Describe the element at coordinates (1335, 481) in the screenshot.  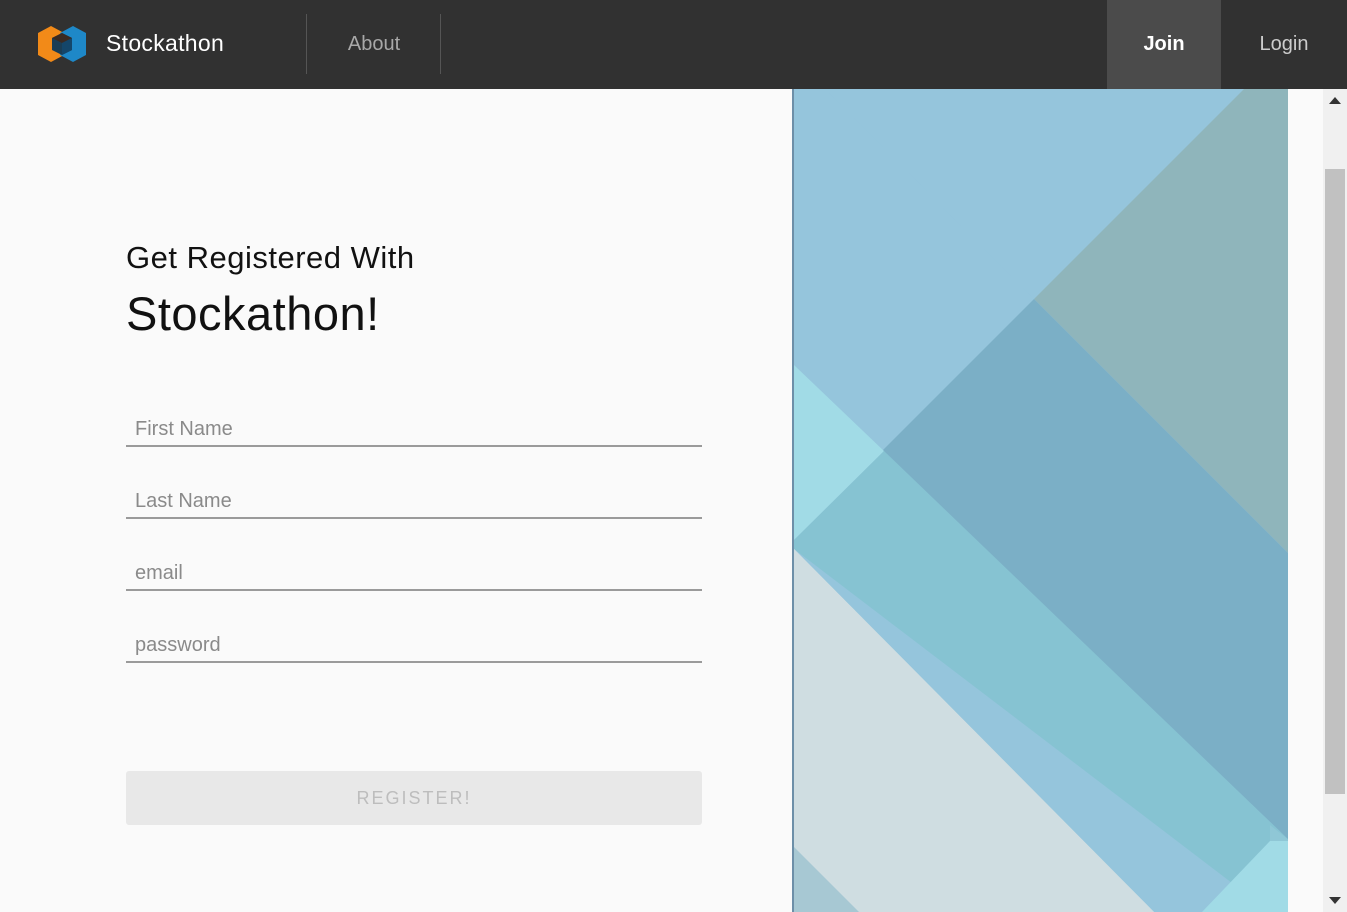
I see `scrollbar-thumb` at that location.